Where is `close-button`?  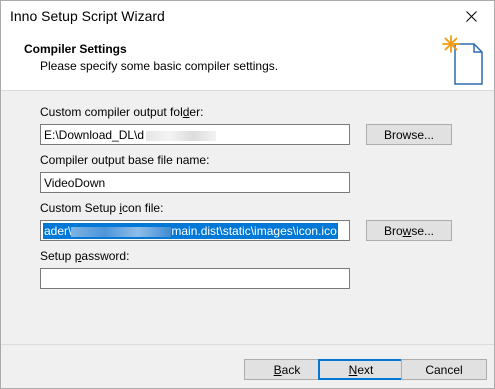 close-button is located at coordinates (471, 16).